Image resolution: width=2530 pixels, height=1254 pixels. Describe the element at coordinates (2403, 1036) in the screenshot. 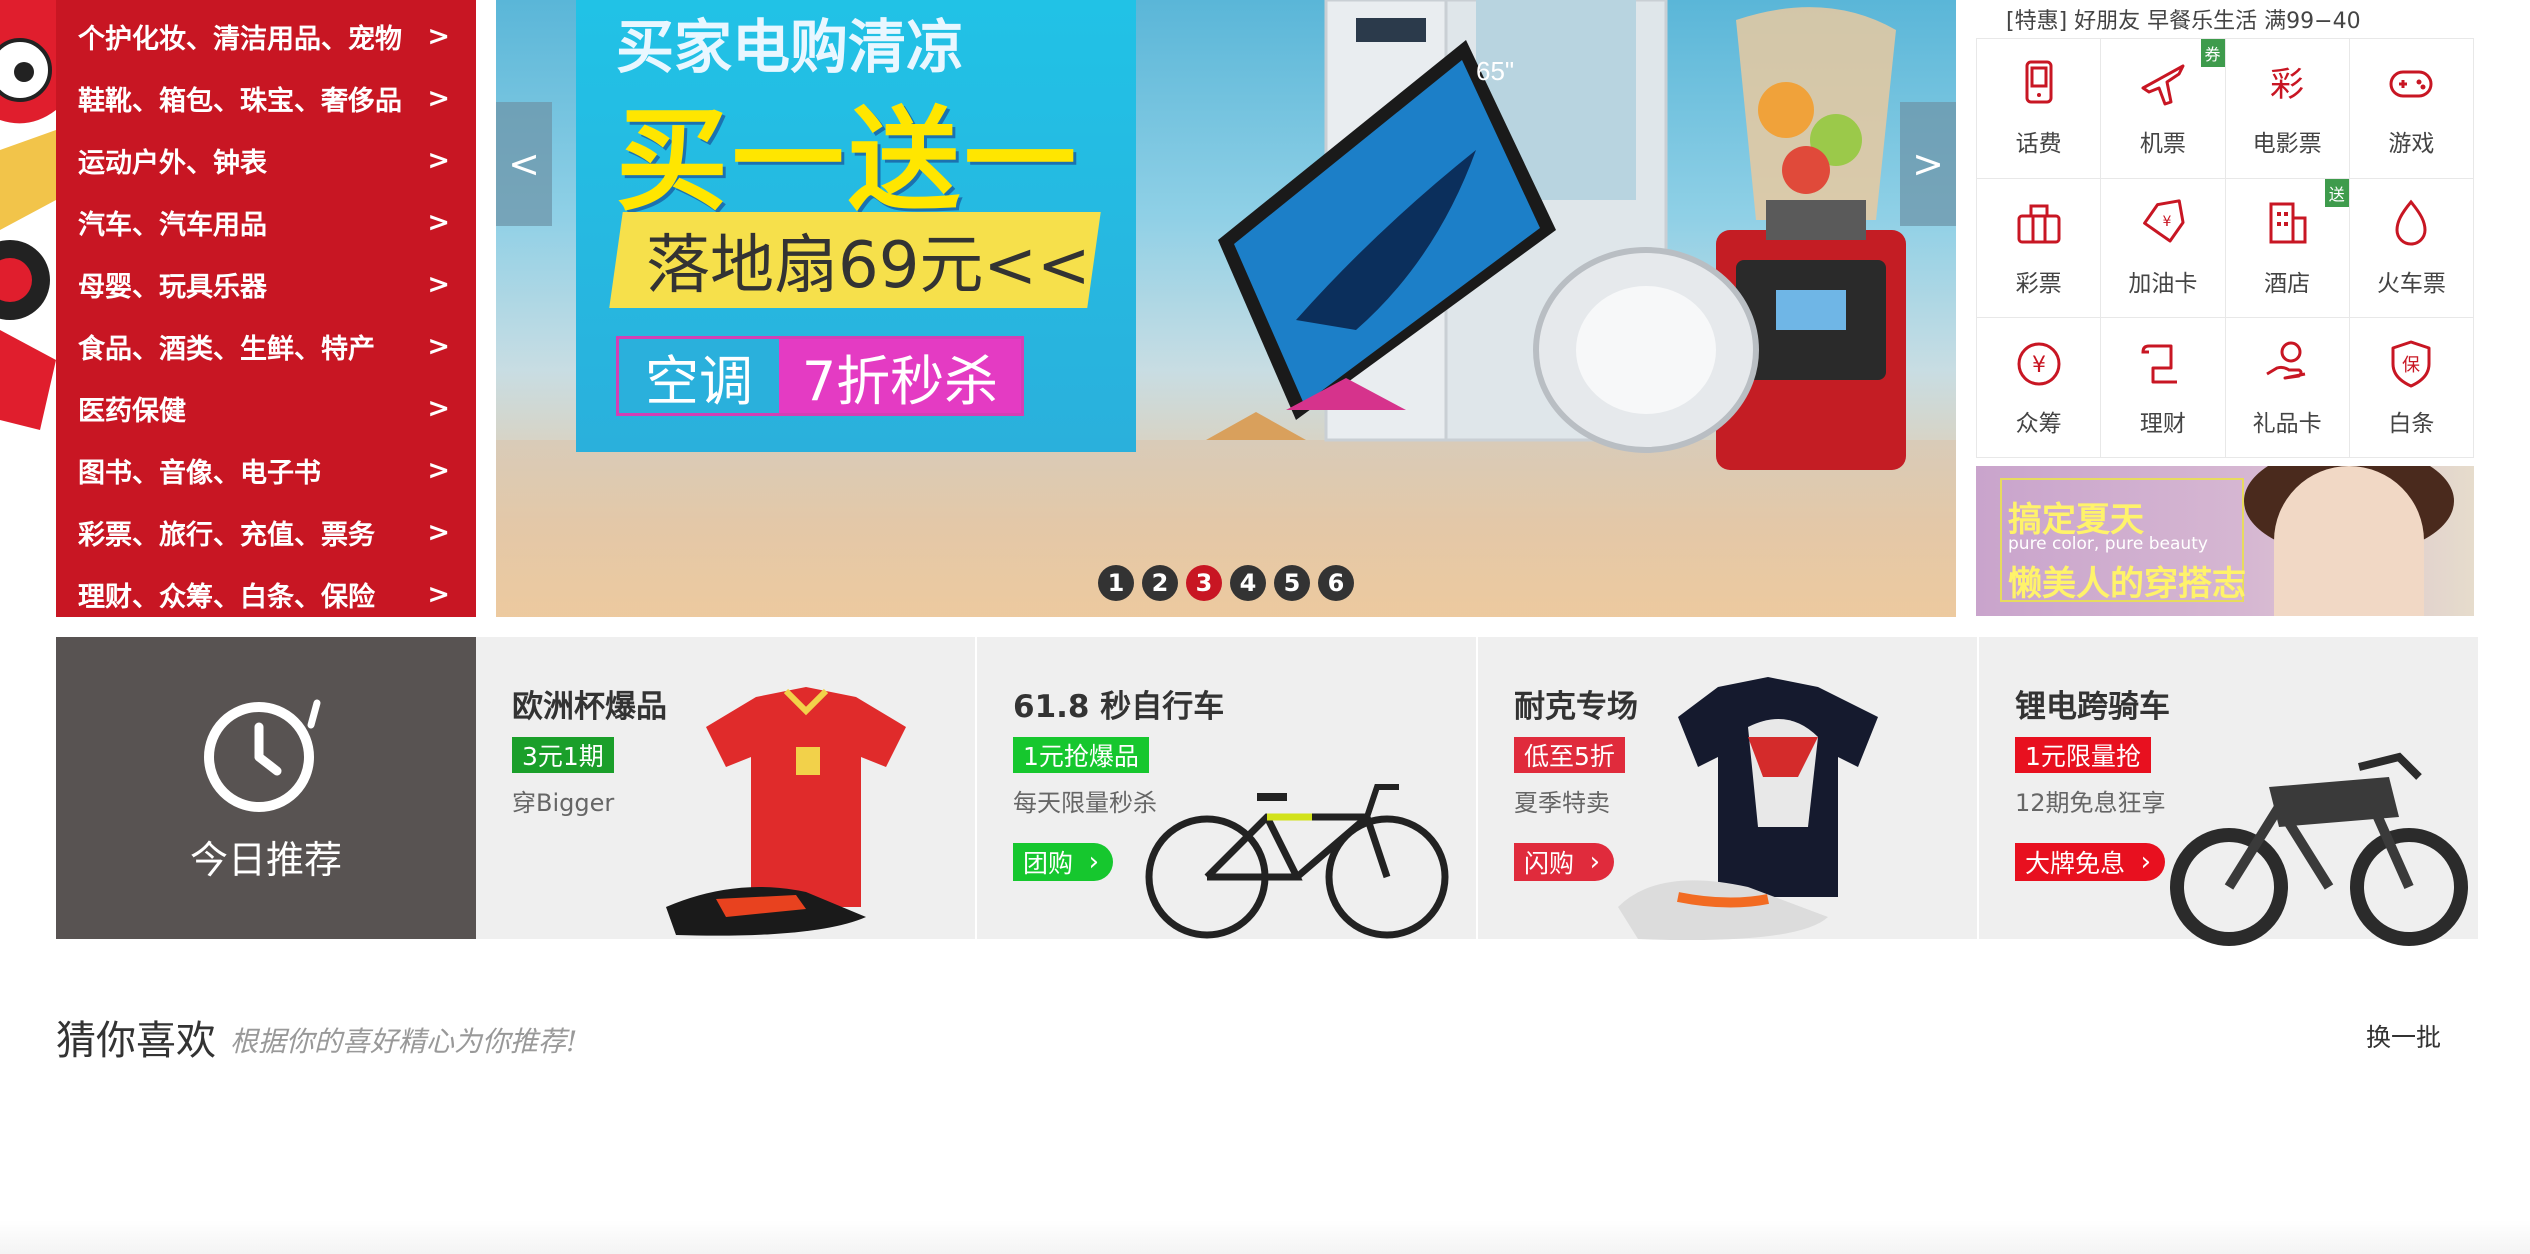

I see `refresh-batch-button: 换一批` at that location.